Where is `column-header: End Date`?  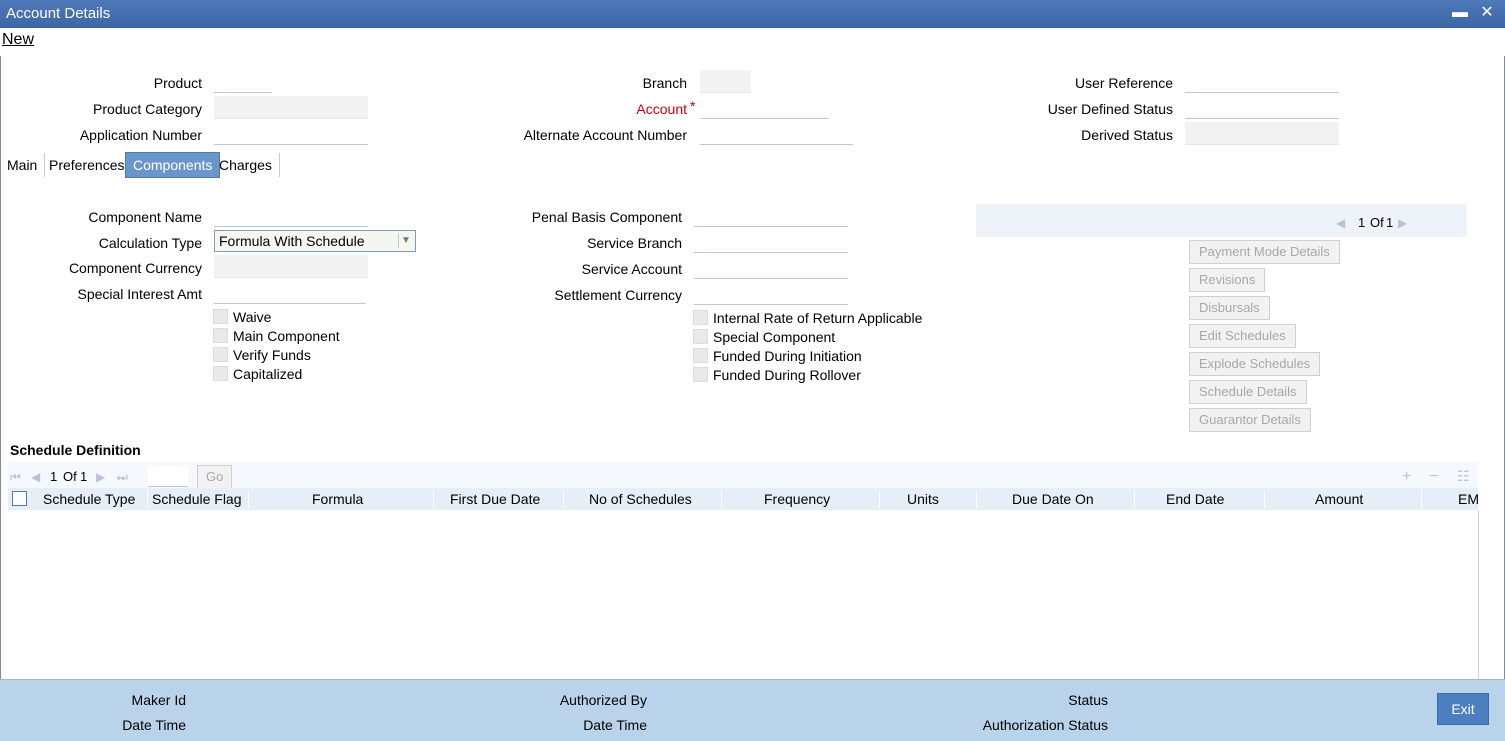
column-header: End Date is located at coordinates (1195, 499).